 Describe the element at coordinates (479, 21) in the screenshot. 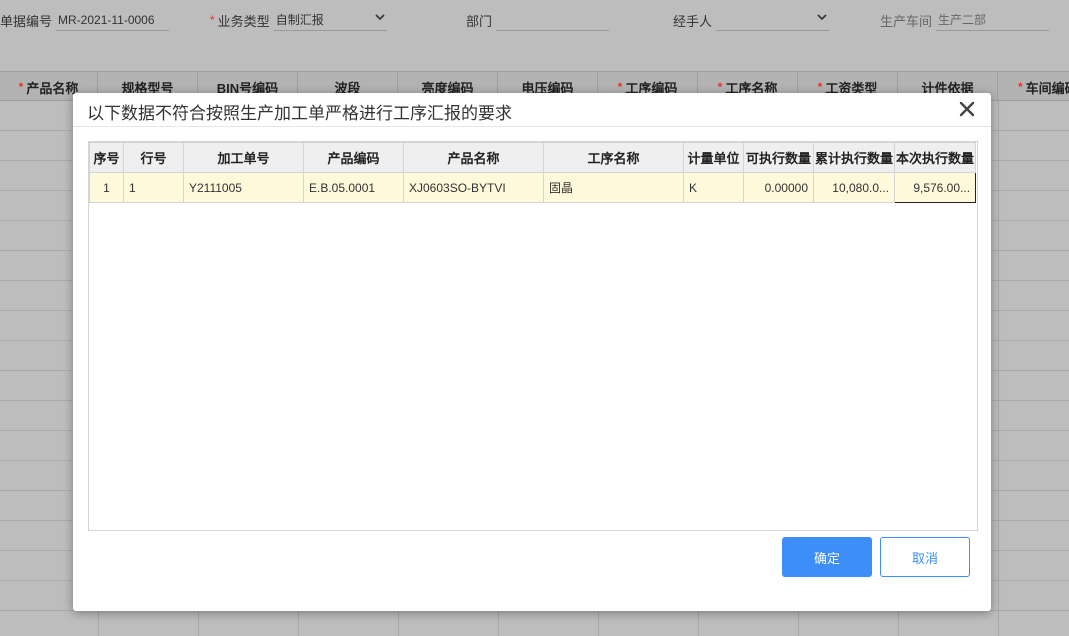

I see `dept-label: 部门` at that location.